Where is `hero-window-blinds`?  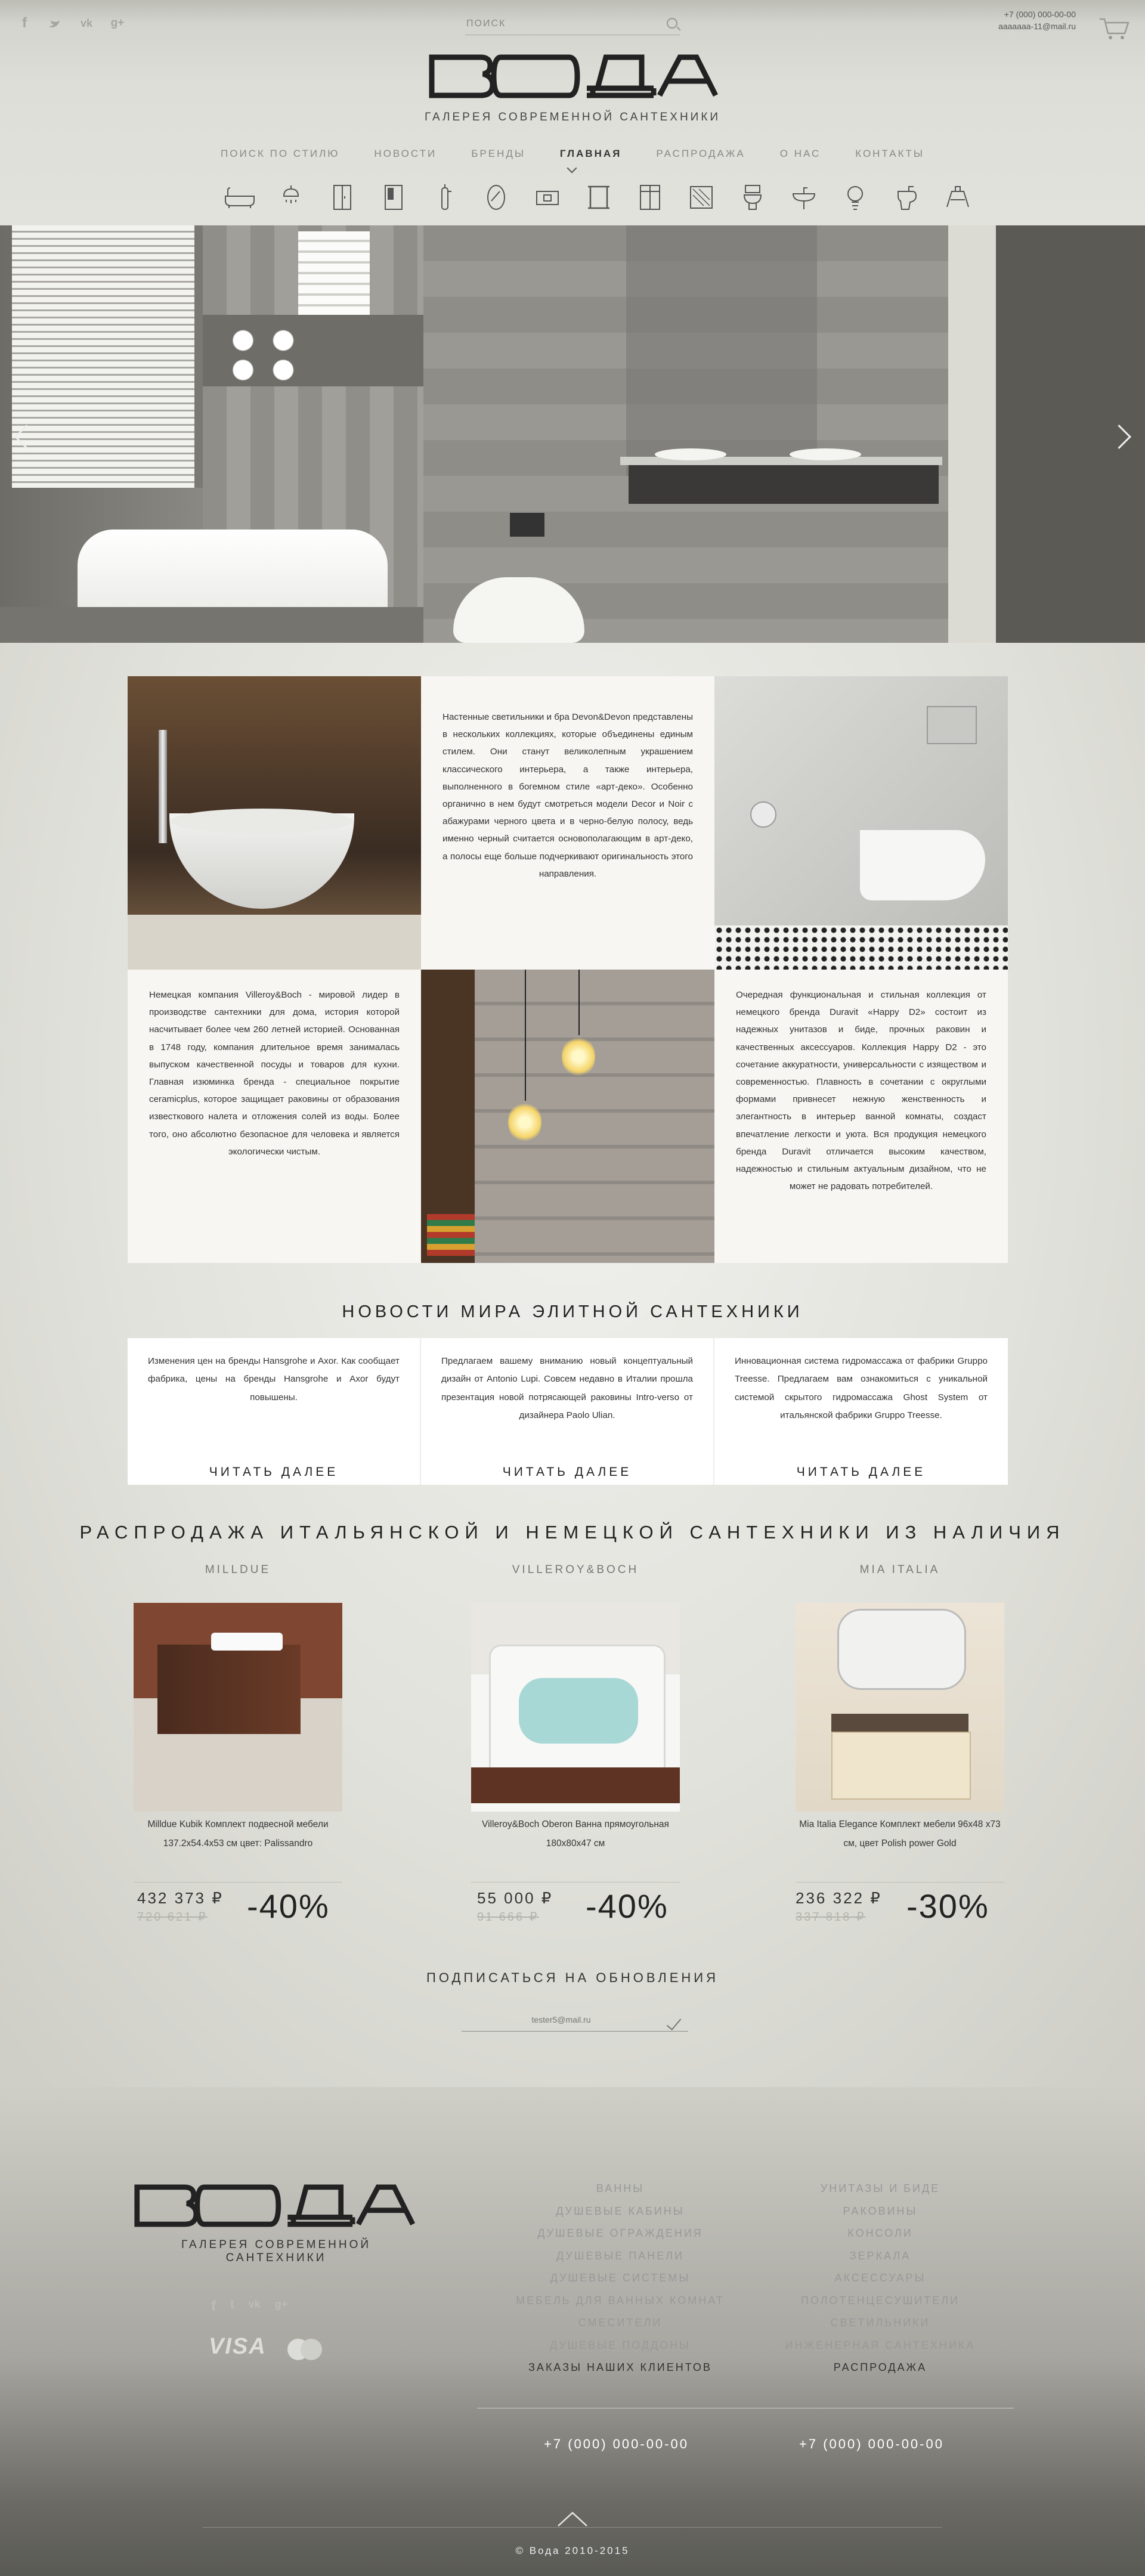 hero-window-blinds is located at coordinates (107, 357).